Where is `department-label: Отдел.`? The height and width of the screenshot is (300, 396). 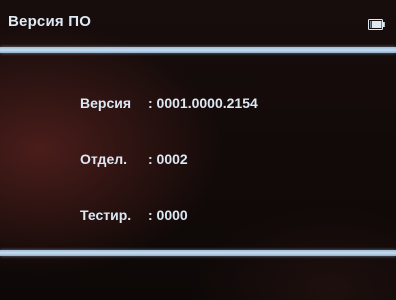
department-label: Отдел. is located at coordinates (104, 159).